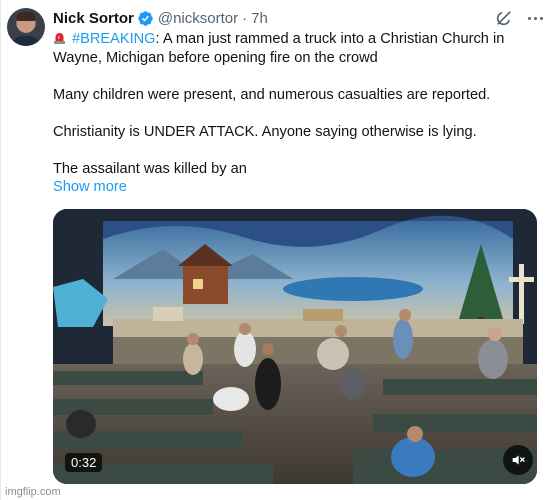 The height and width of the screenshot is (500, 554). I want to click on avatar, so click(26, 27).